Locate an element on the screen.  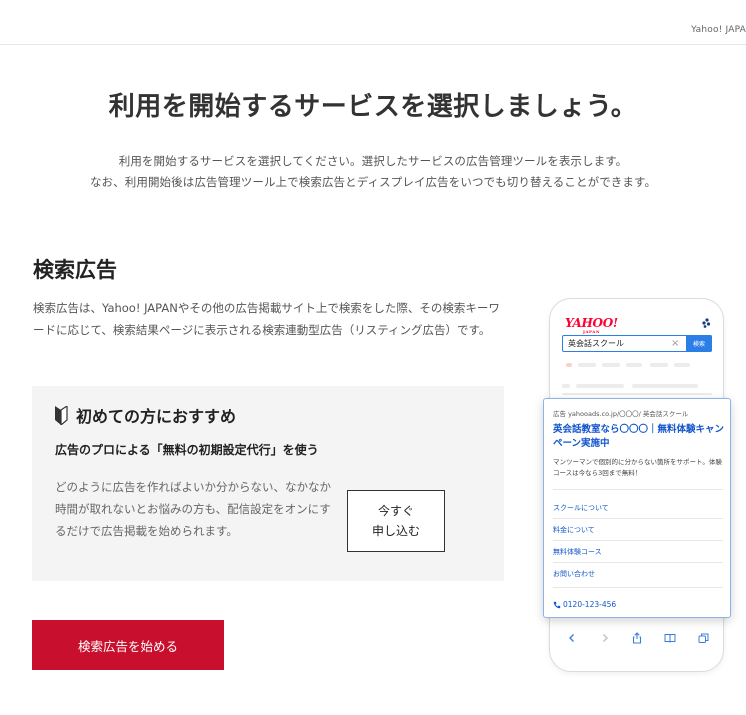
browser-nav-bar is located at coordinates (637, 643).